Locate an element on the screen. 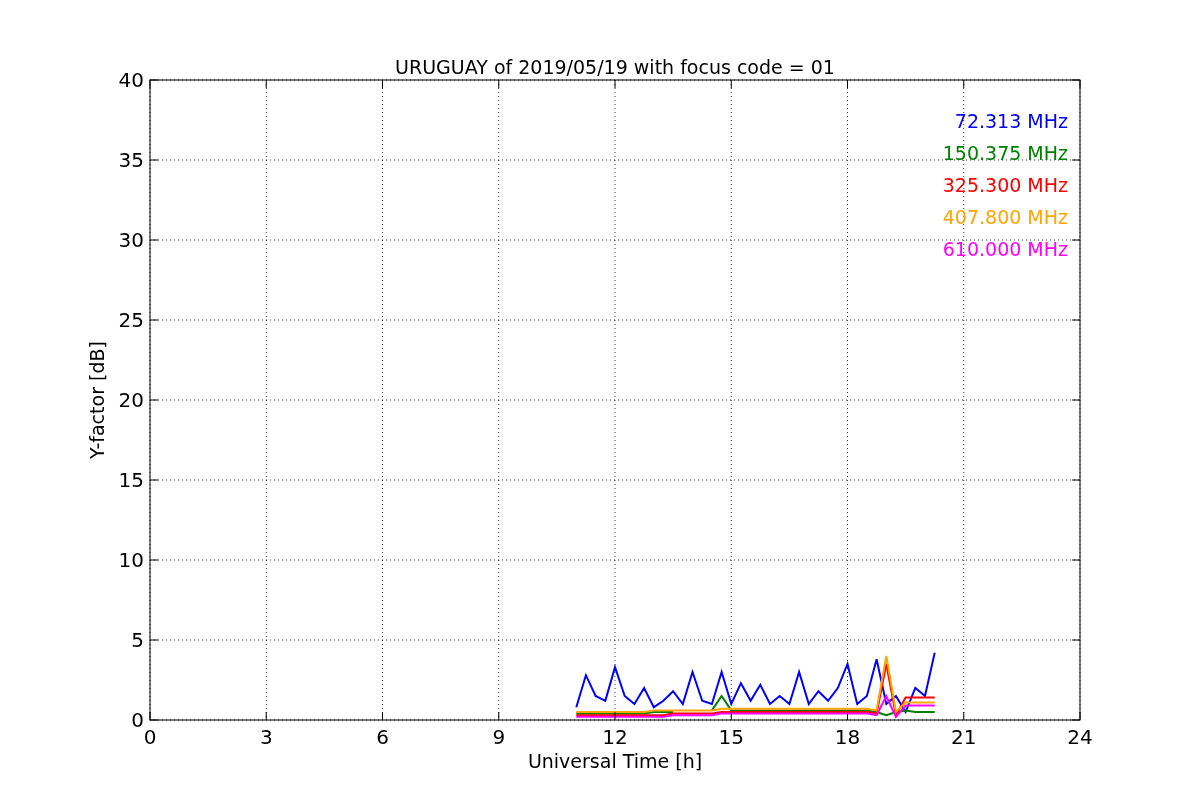 The width and height of the screenshot is (1200, 800). tick-label: 3 is located at coordinates (266, 737).